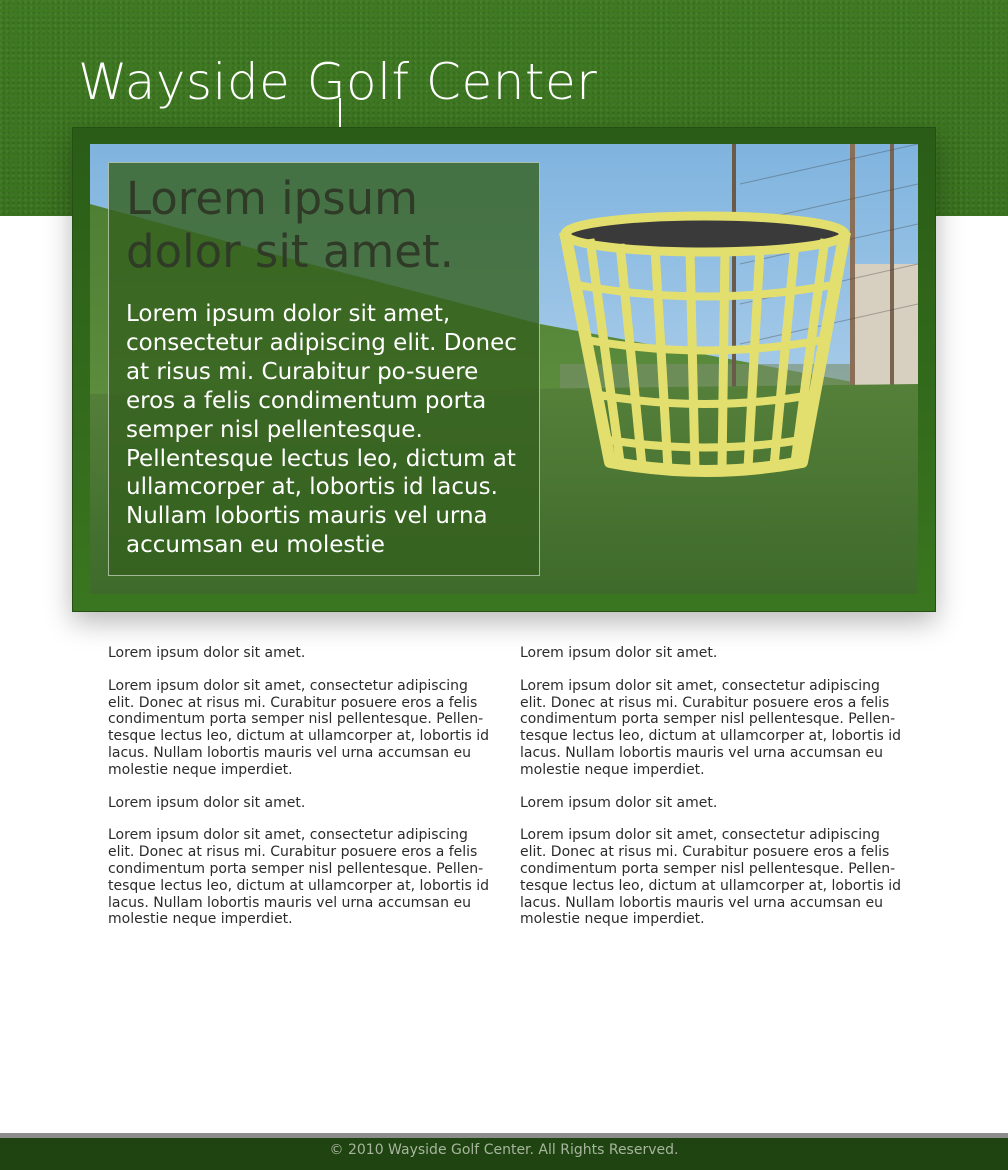 The width and height of the screenshot is (1008, 1170). I want to click on right-subheading-2: Lorem ipsum dolor sit amet., so click(619, 802).